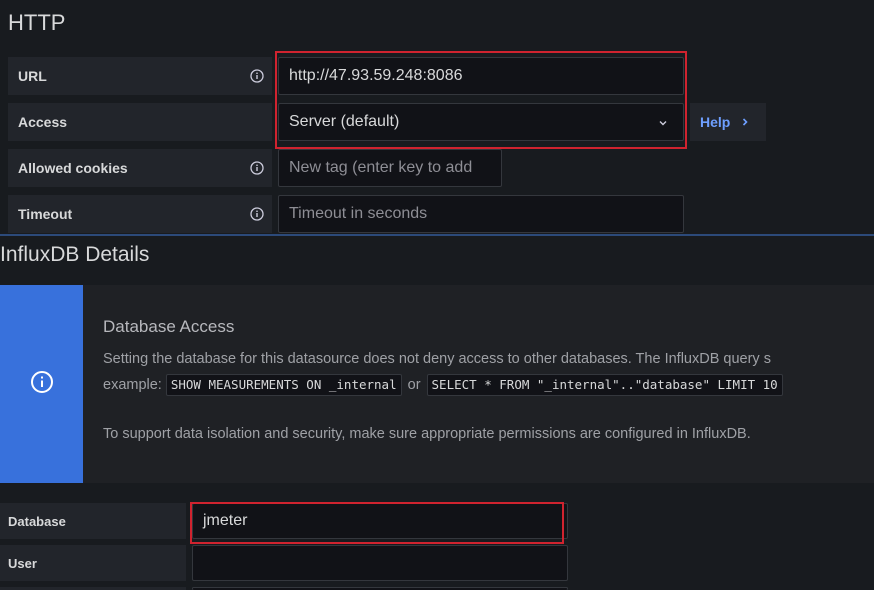  I want to click on help-button: Help, so click(728, 122).